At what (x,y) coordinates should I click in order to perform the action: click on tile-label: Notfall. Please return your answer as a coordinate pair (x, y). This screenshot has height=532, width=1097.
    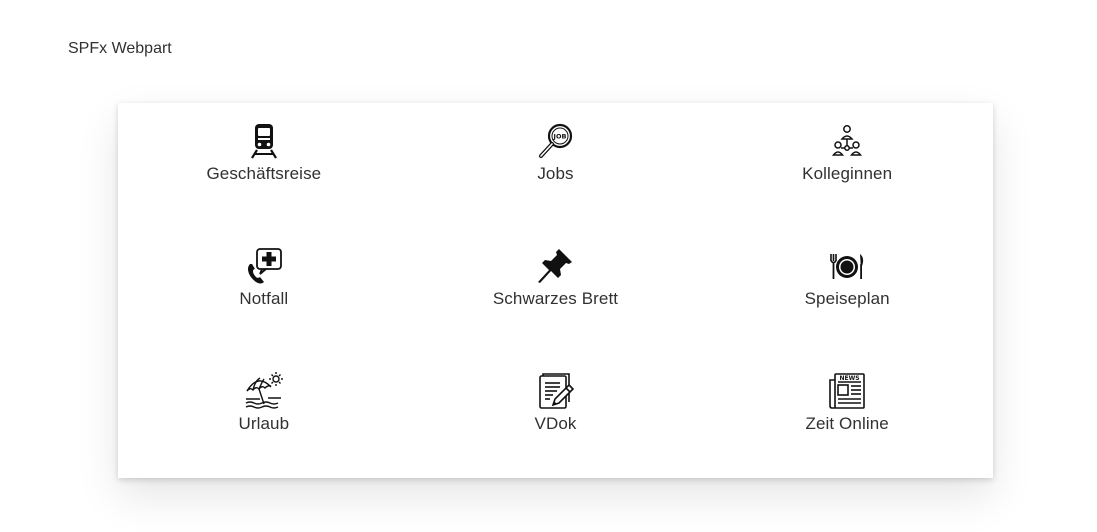
    Looking at the image, I should click on (264, 298).